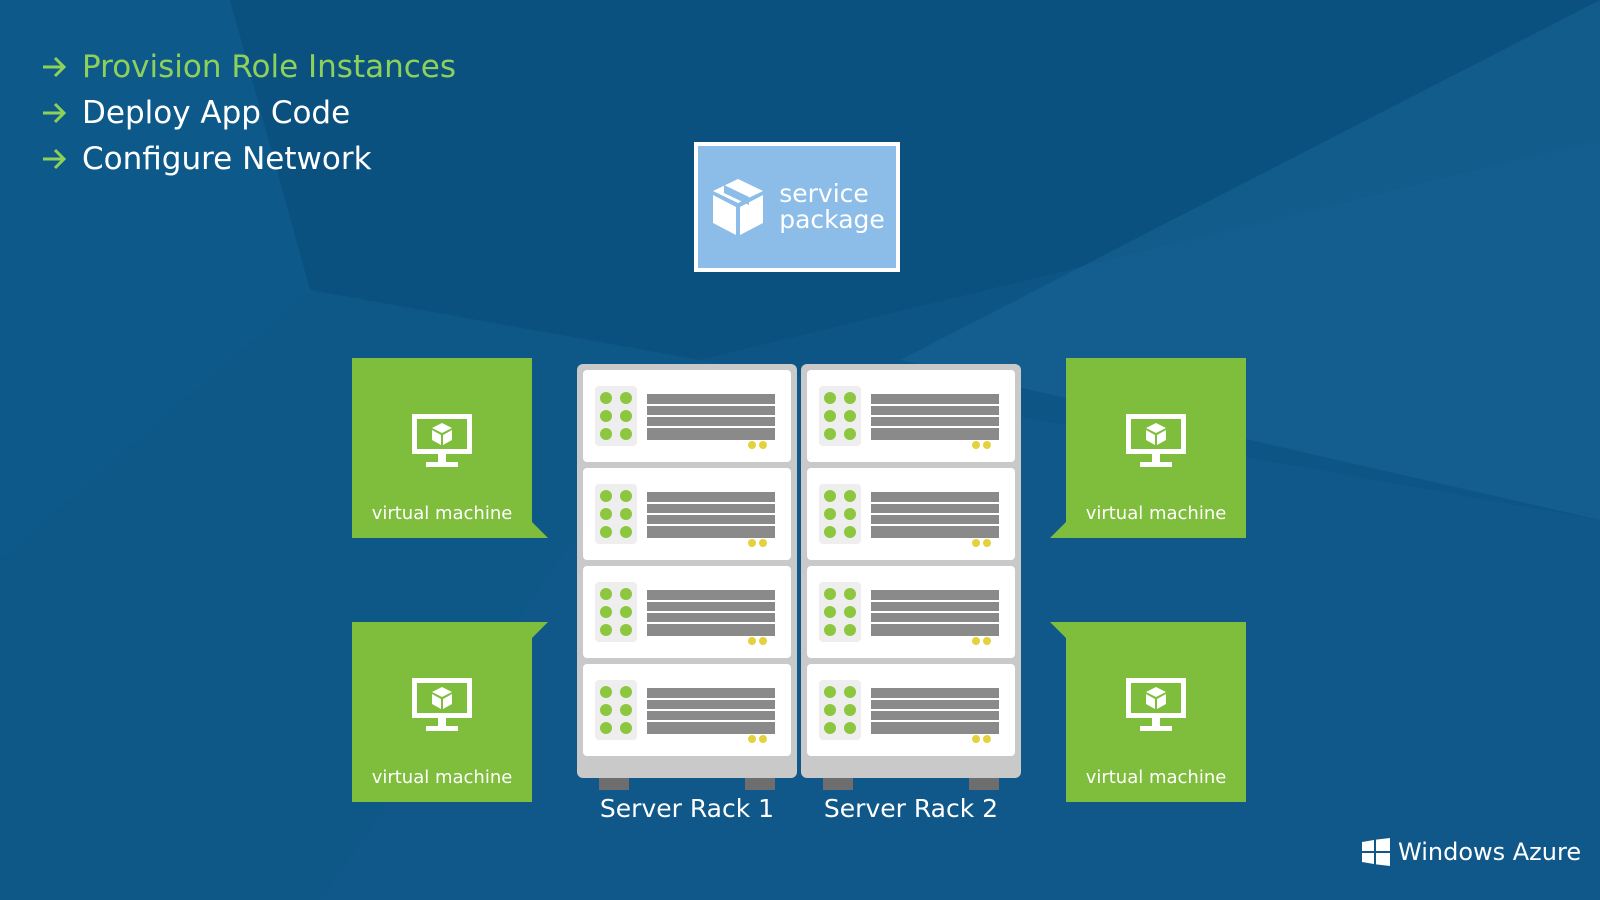 The width and height of the screenshot is (1600, 900). I want to click on step-provision-role-instances: Provision Role Instances, so click(248, 67).